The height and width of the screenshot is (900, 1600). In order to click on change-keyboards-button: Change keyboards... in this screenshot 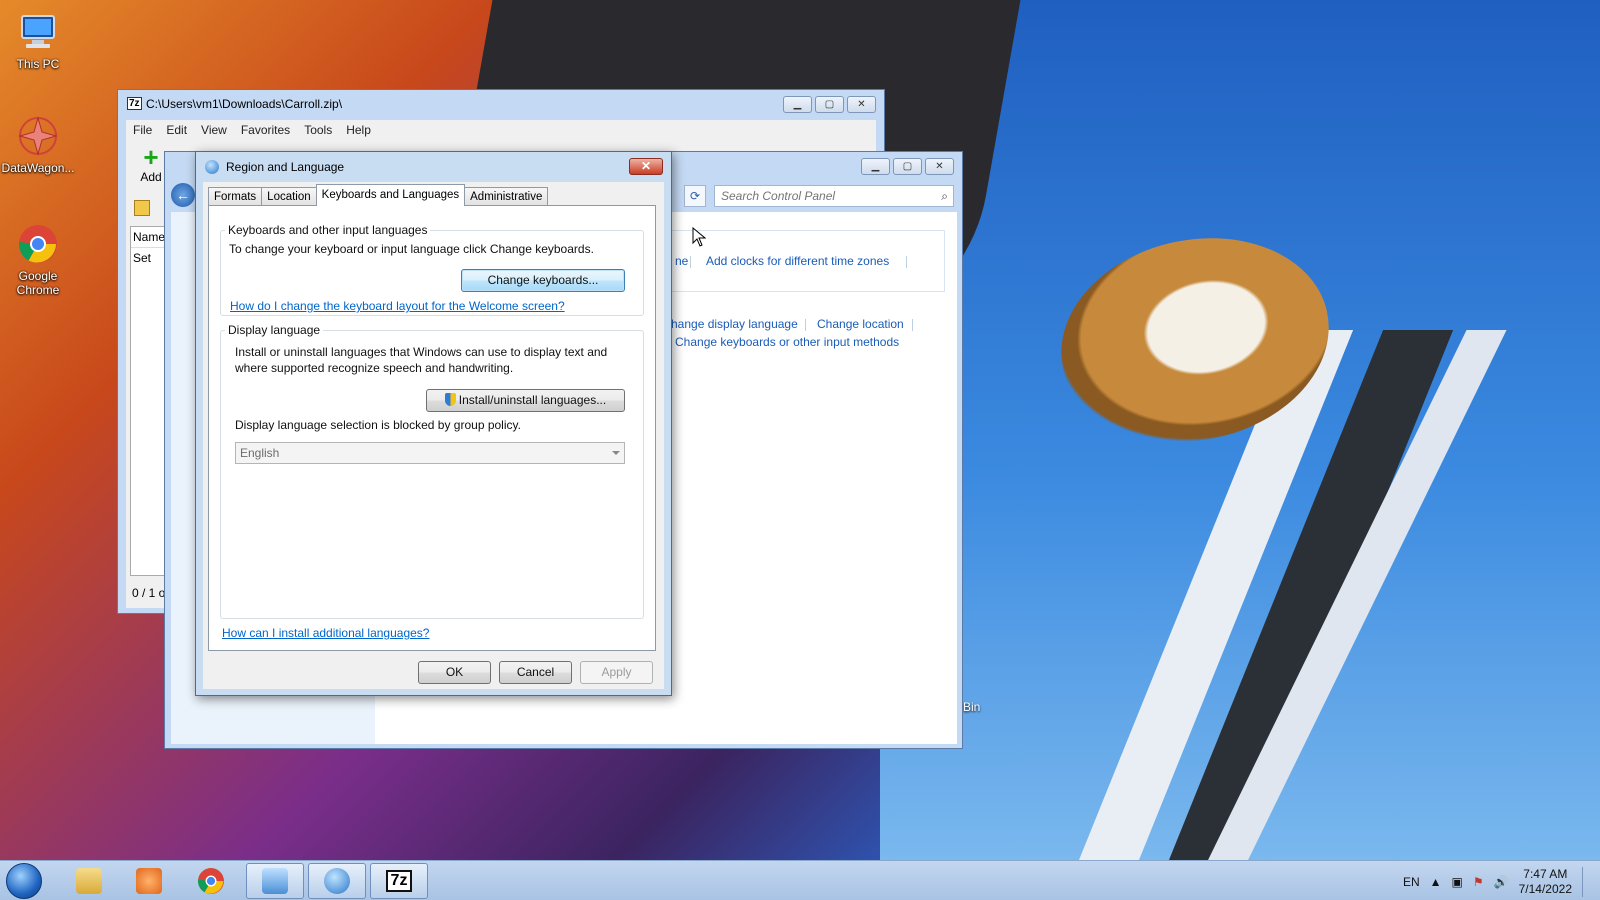, I will do `click(543, 280)`.